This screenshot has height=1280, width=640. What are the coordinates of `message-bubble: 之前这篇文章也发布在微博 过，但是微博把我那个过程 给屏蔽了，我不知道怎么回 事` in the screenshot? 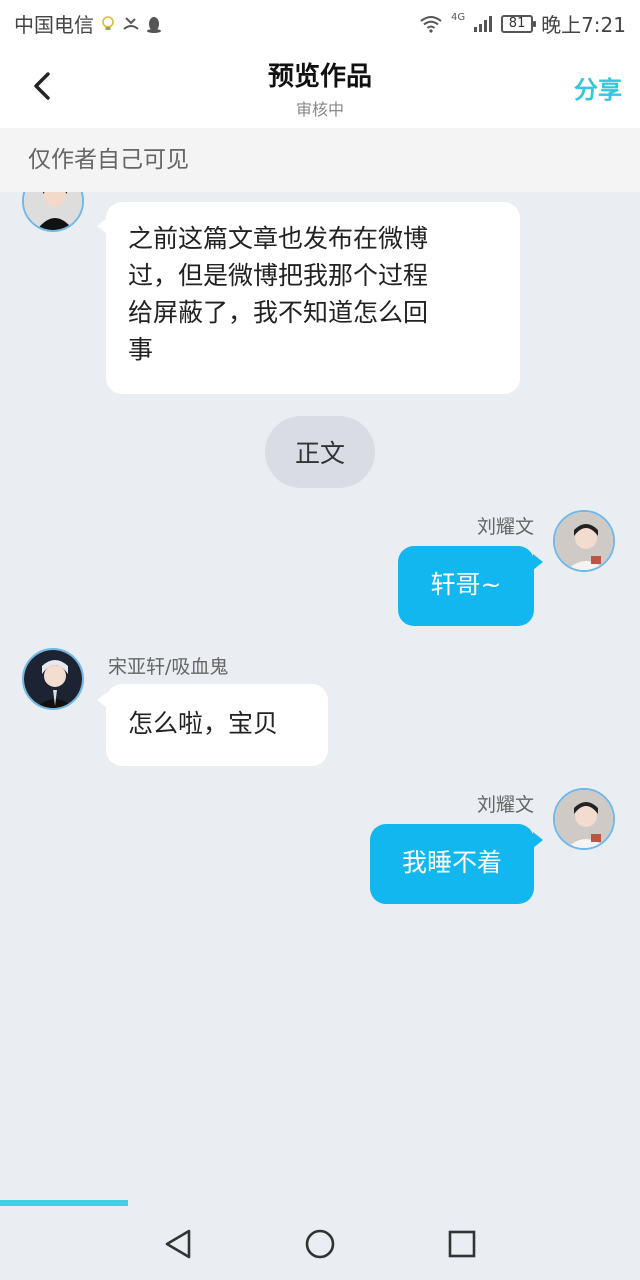 It's located at (313, 298).